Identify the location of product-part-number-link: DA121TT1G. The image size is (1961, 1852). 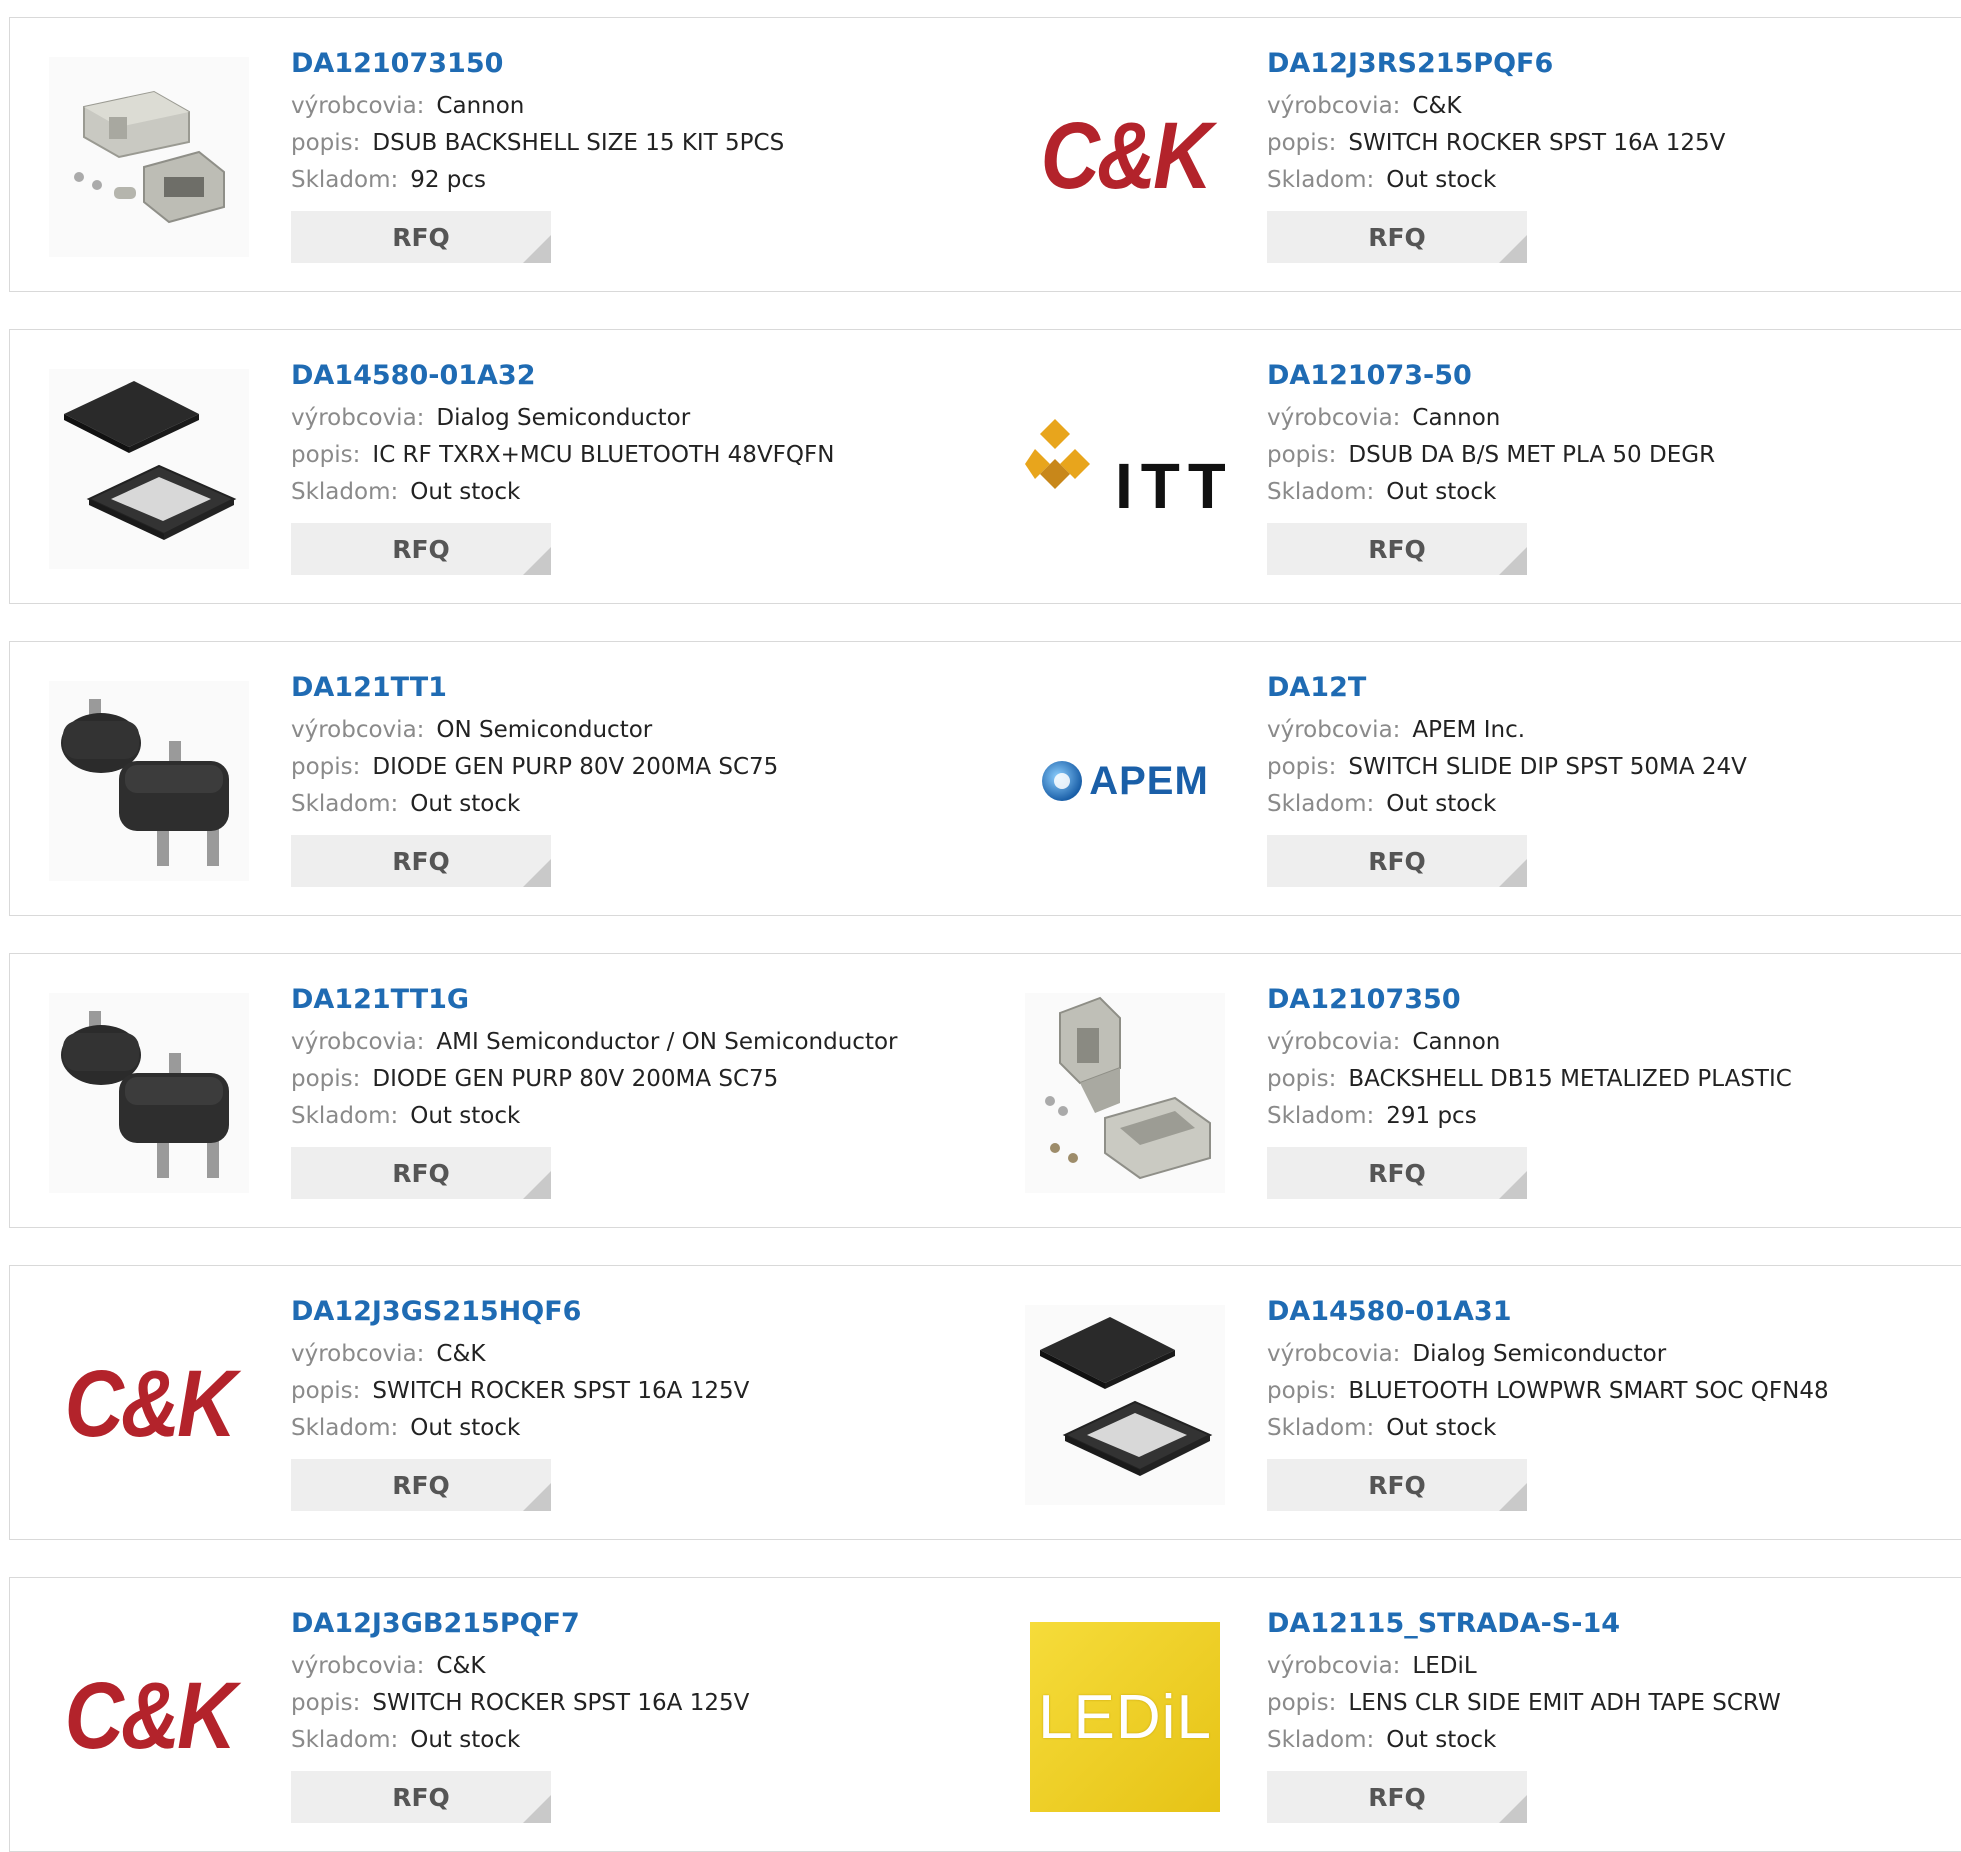
(594, 1000).